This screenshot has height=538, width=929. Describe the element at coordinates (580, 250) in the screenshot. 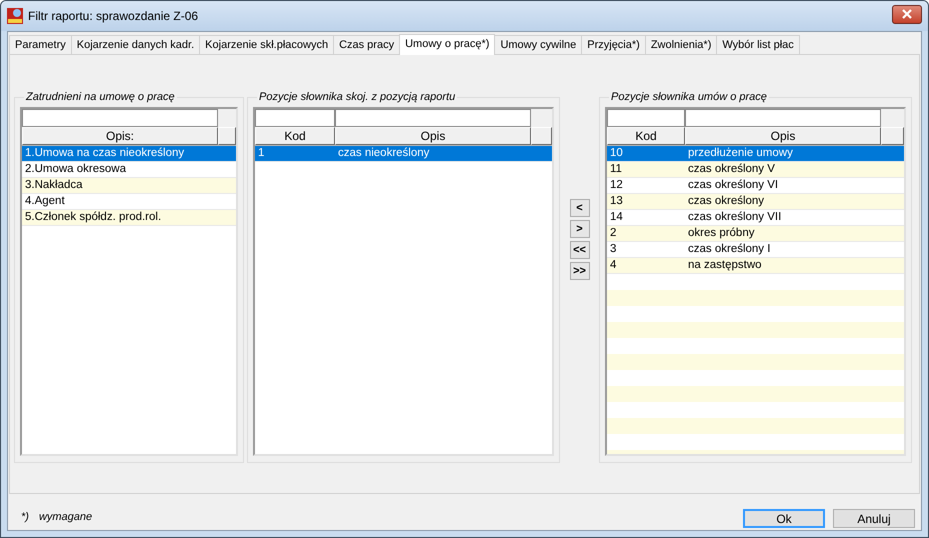

I see `move-button: <<` at that location.